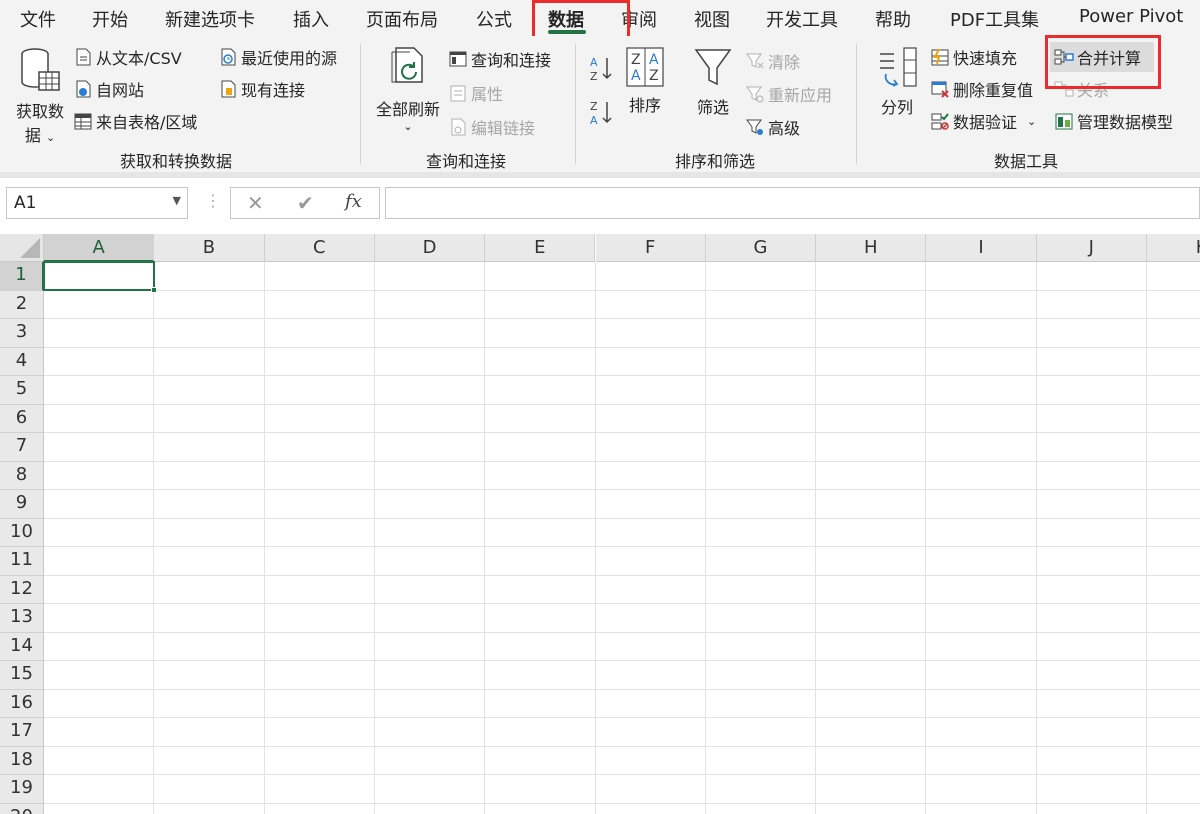 Image resolution: width=1200 pixels, height=814 pixels. What do you see at coordinates (22, 532) in the screenshot?
I see `row-header-10: 10` at bounding box center [22, 532].